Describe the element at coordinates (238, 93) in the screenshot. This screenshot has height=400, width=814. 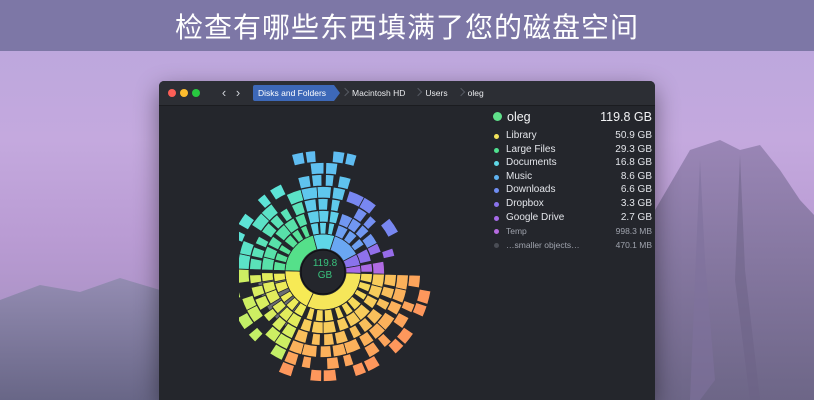
I see `forward-arrow-icon: ›` at that location.